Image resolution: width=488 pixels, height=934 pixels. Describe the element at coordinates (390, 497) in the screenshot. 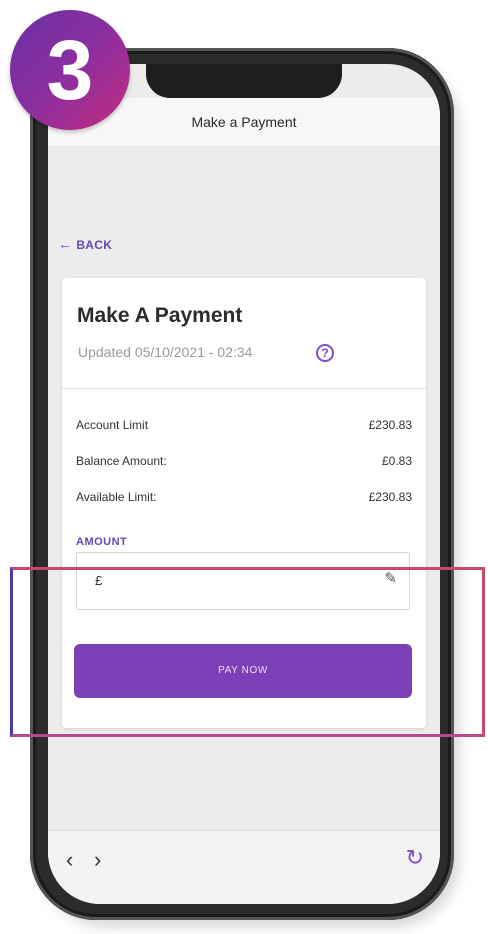

I see `available-limit-value: £230.83` at that location.